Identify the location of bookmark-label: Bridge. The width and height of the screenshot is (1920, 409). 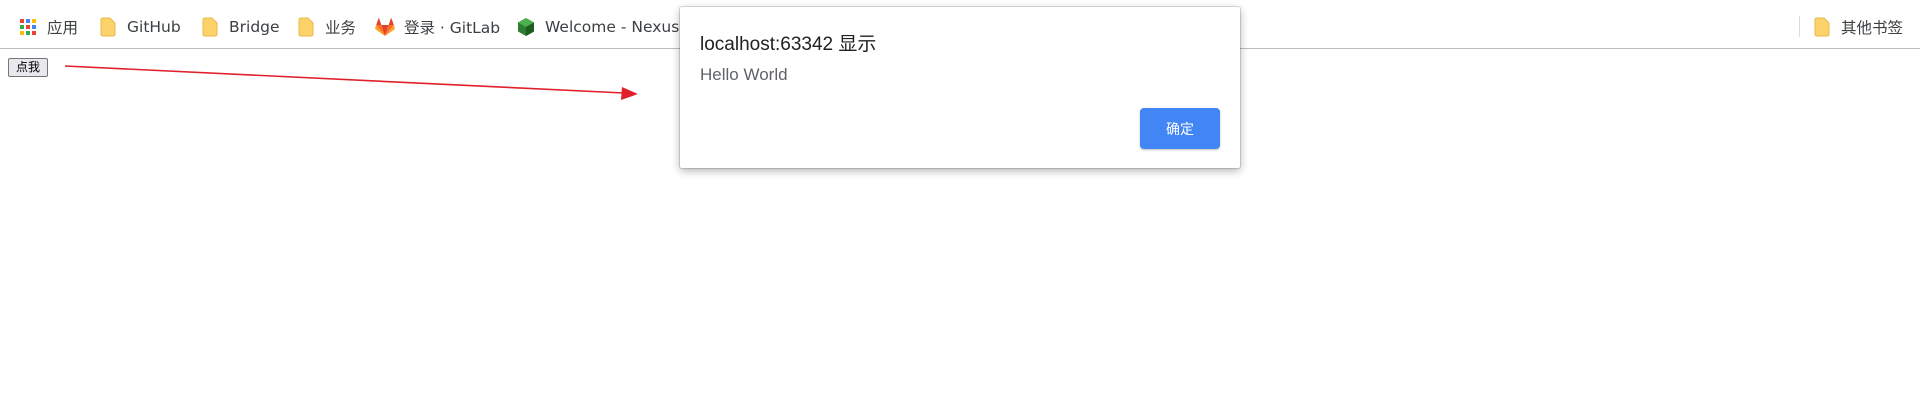
(254, 27).